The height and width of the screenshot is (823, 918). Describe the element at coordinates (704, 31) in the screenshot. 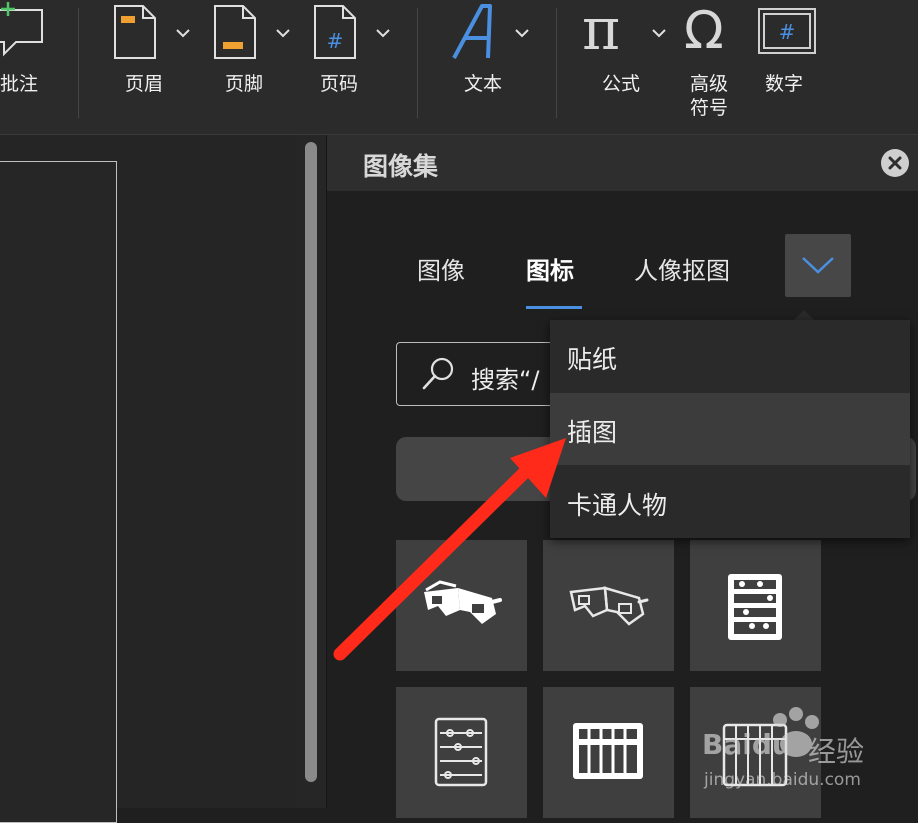

I see `symbol-icon: Ω` at that location.